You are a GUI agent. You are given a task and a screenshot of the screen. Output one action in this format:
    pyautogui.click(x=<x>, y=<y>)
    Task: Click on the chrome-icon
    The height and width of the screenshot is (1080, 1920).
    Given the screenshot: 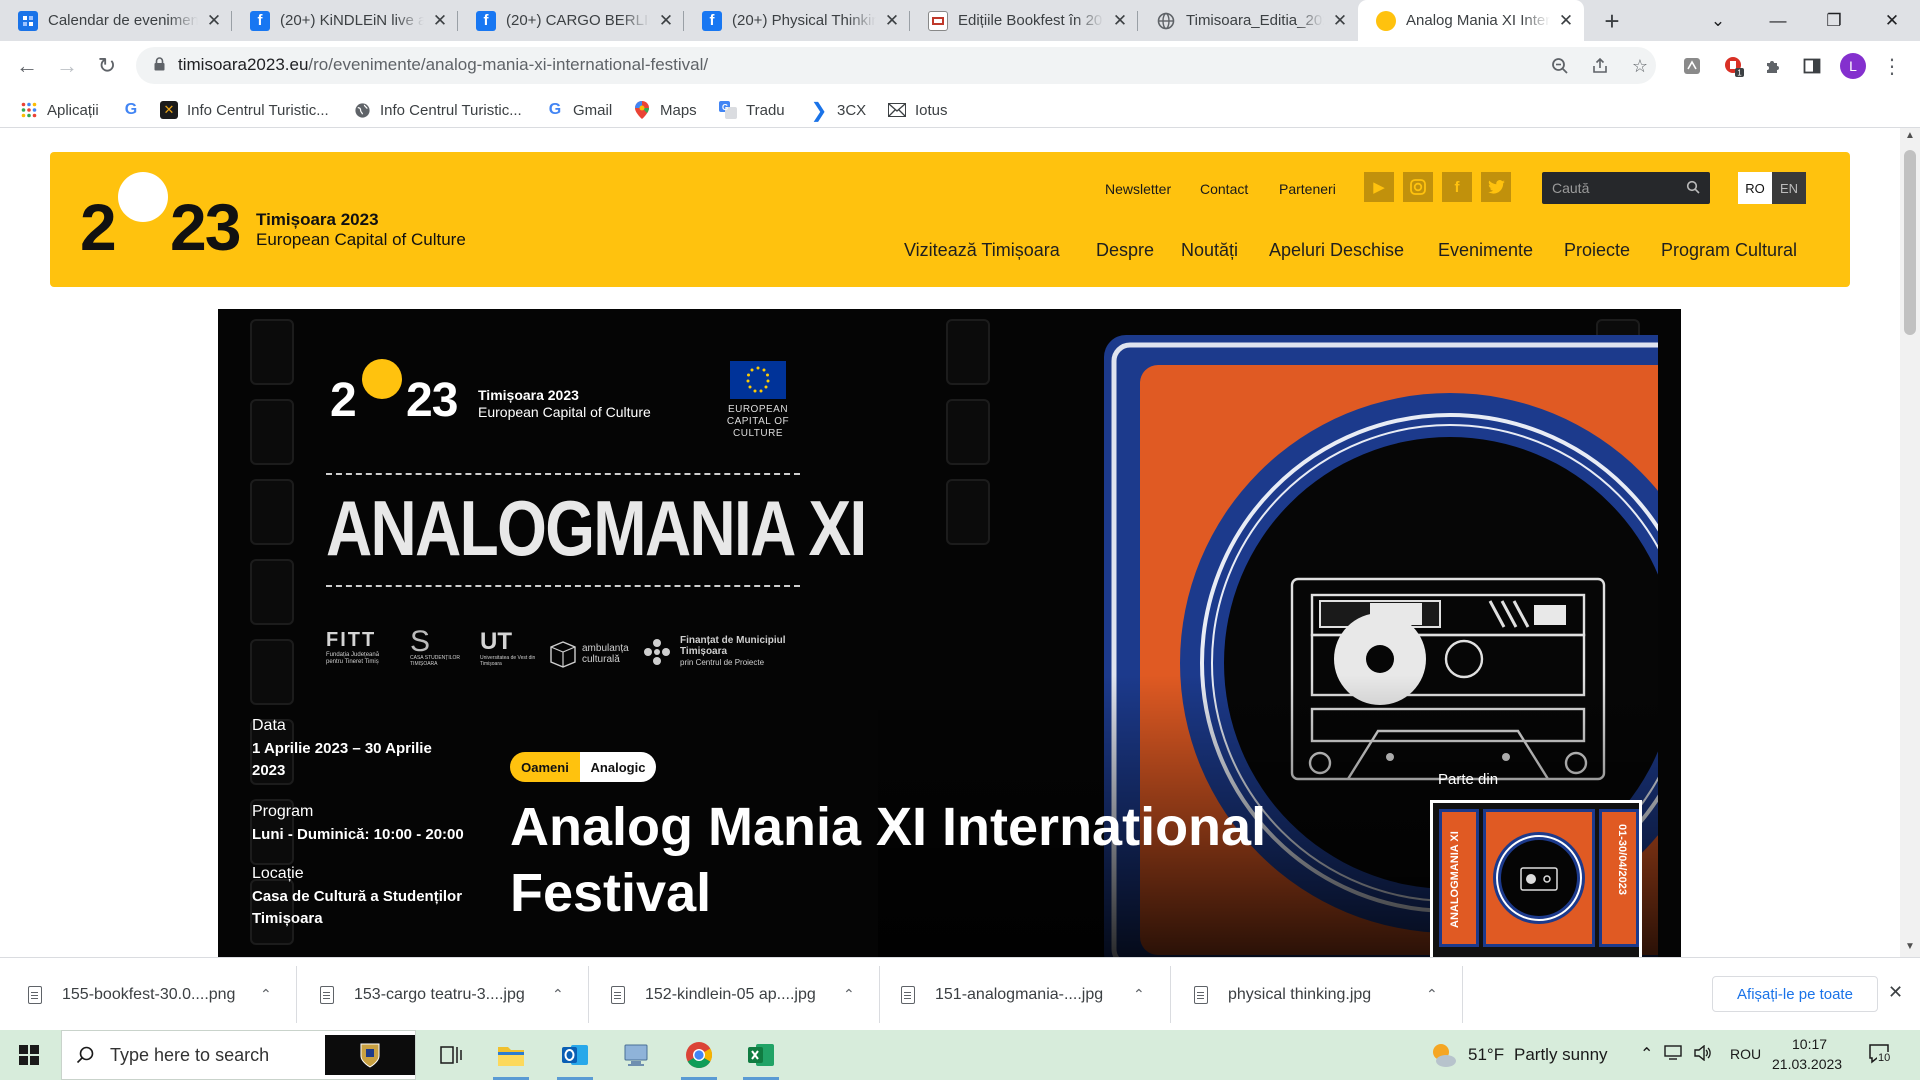 What is the action you would take?
    pyautogui.click(x=699, y=1055)
    